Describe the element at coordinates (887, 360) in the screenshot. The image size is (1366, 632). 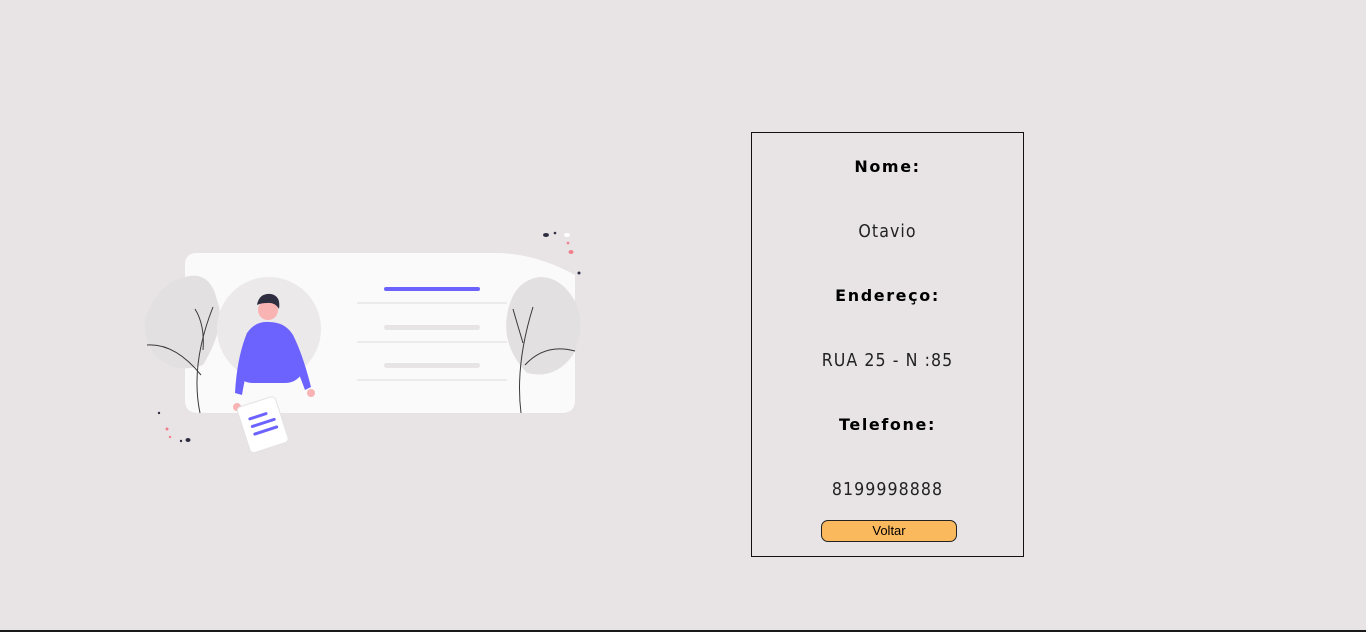
I see `address-value: RUA 25 - N :85` at that location.